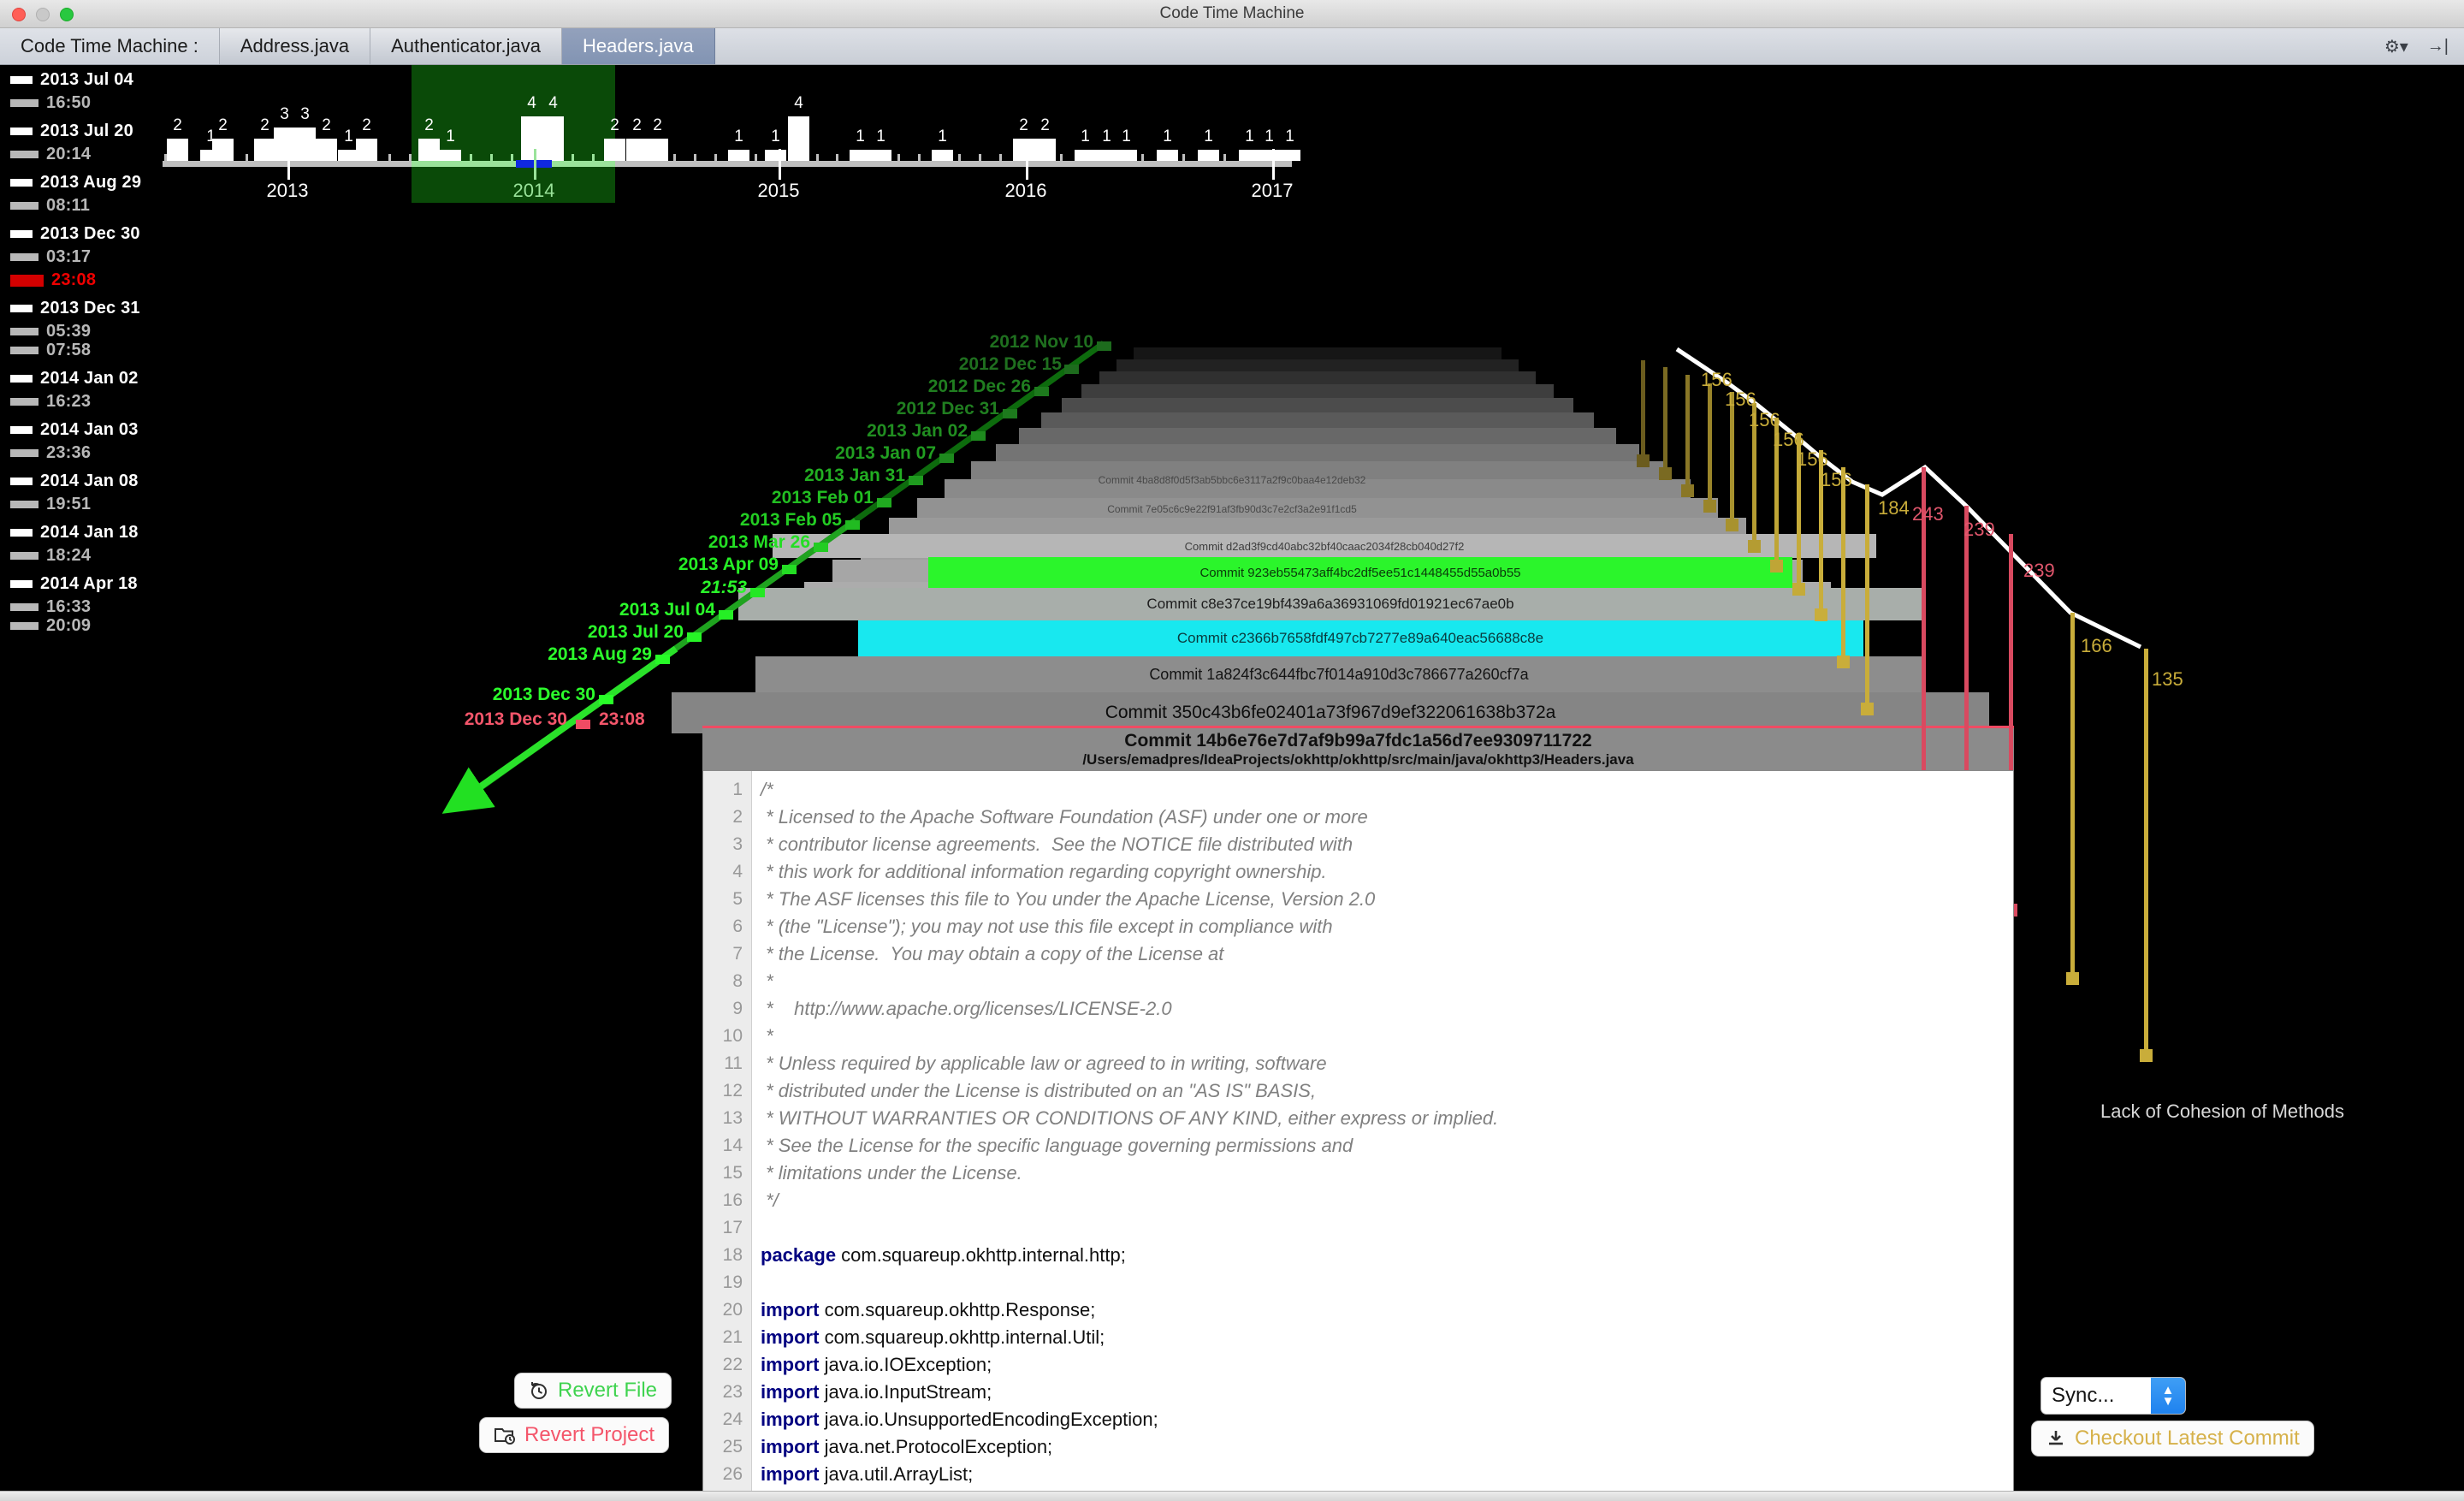 The height and width of the screenshot is (1501, 2464). Describe the element at coordinates (907, 1446) in the screenshot. I see `code-line-text: import java.net.ProtocolException;` at that location.